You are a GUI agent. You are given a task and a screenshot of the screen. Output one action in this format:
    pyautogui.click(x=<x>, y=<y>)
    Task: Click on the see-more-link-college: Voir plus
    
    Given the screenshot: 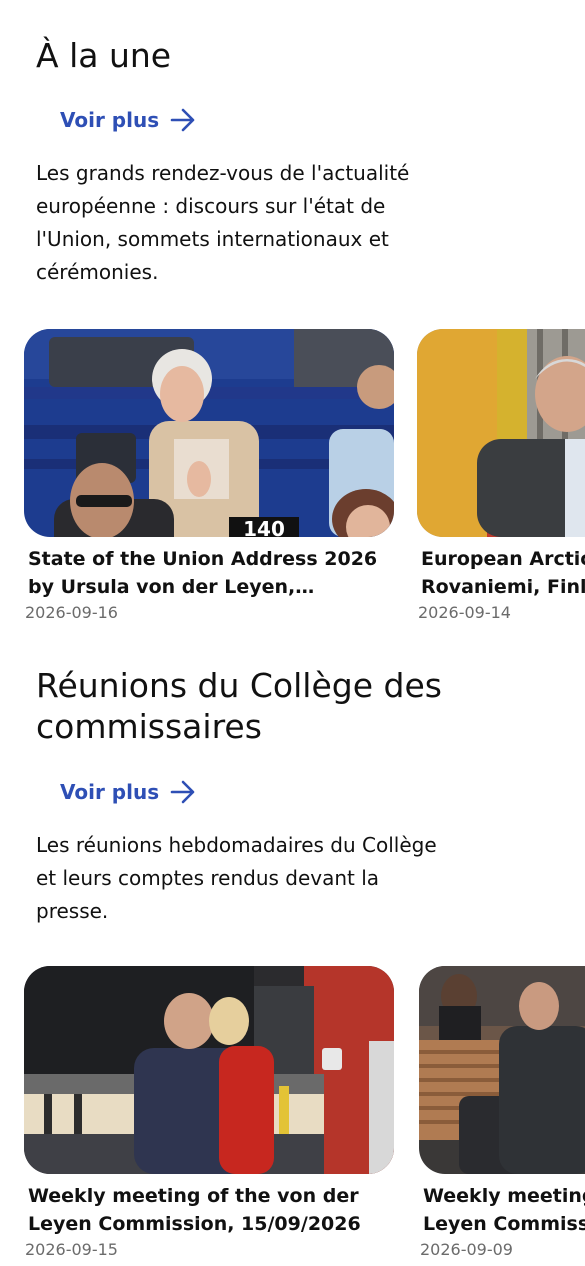 What is the action you would take?
    pyautogui.click(x=128, y=792)
    